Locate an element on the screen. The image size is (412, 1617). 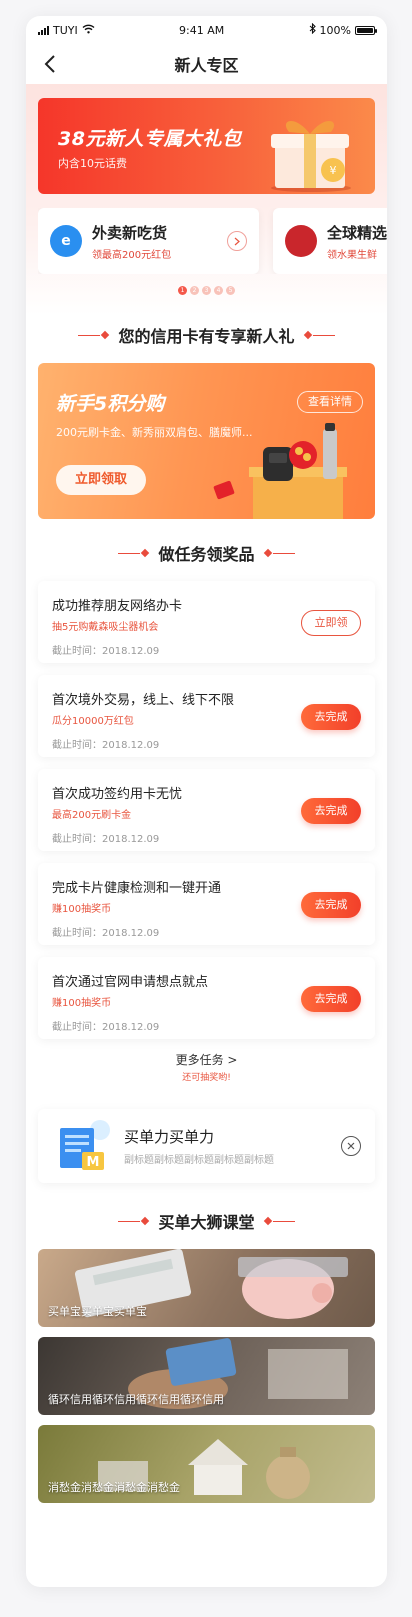
carousel-dot: 2 is located at coordinates (194, 290).